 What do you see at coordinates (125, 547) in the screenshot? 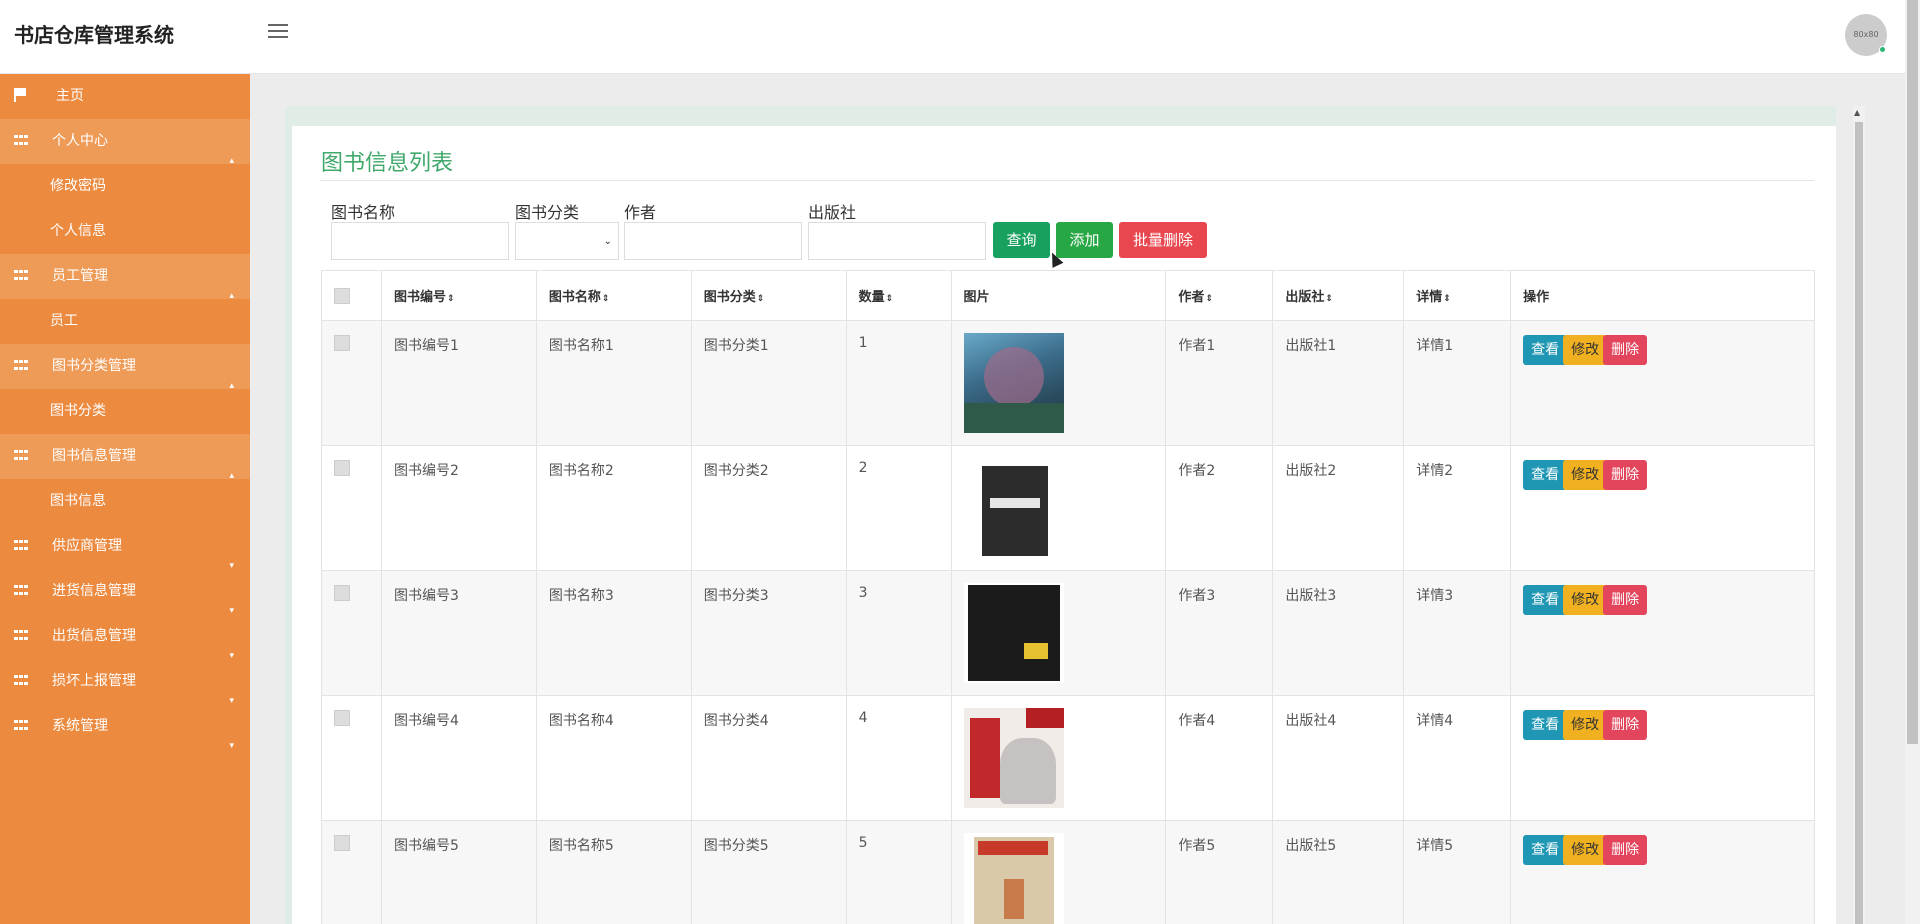
I see `sidebar-group-supplier: 供应商管理 ▾` at bounding box center [125, 547].